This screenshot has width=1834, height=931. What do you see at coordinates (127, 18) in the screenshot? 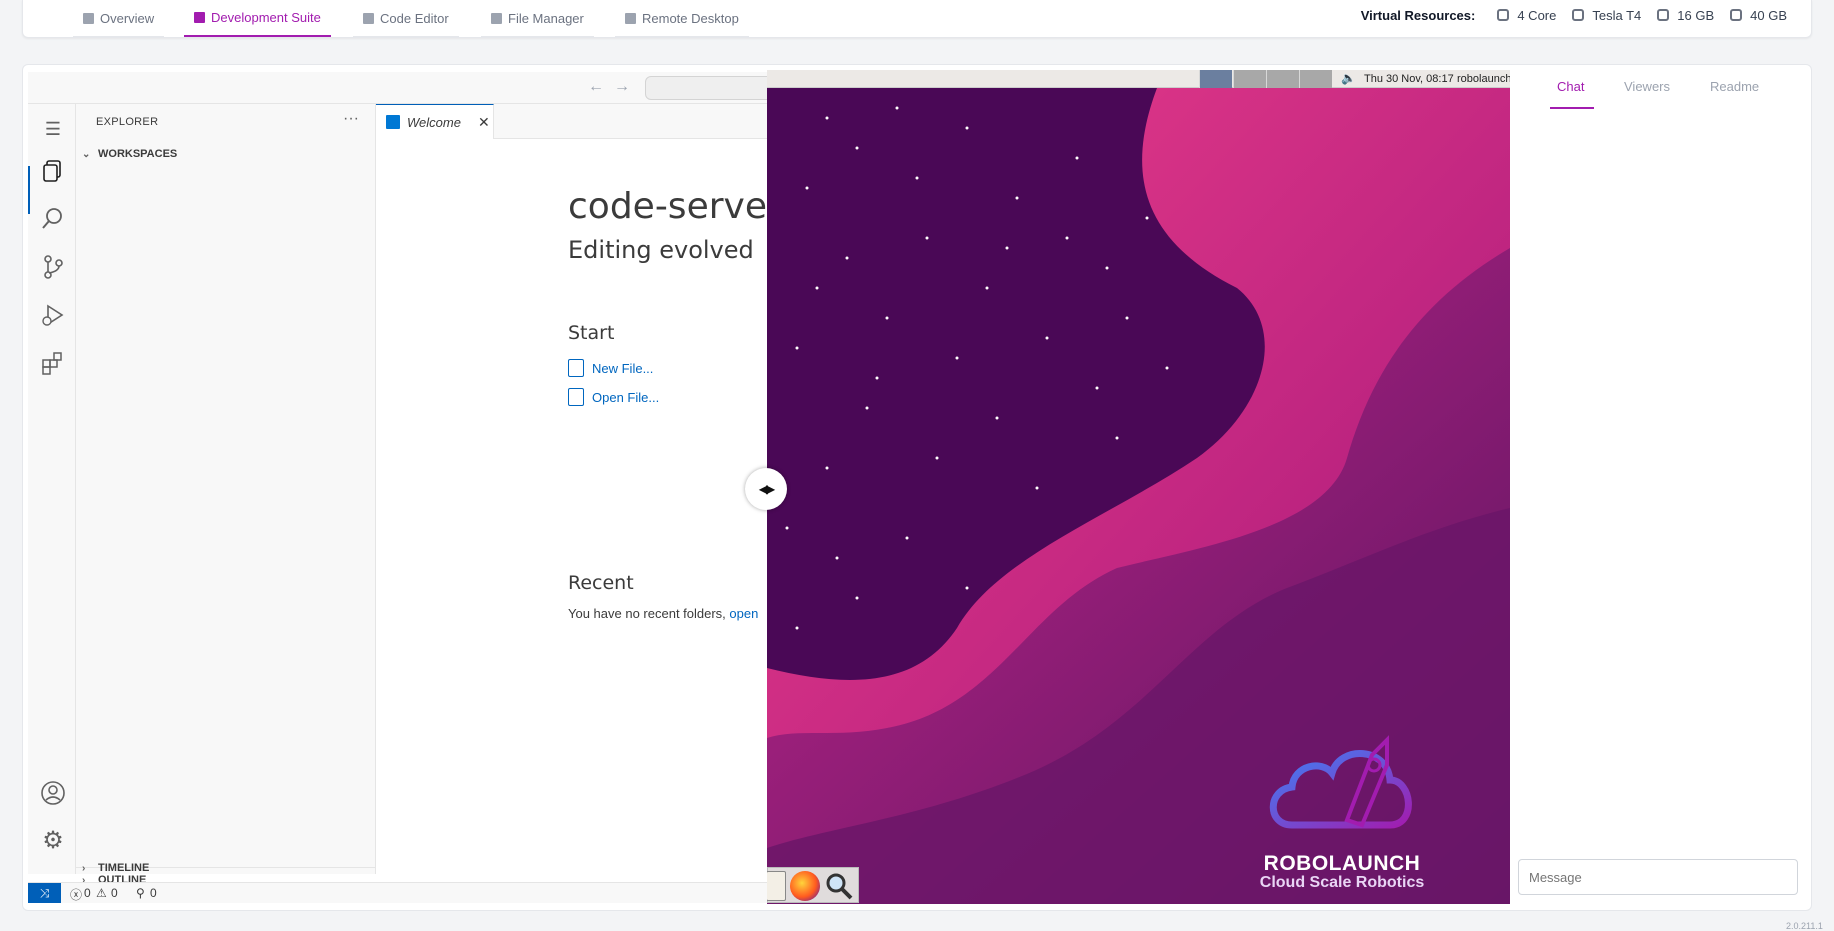
I see `tab-label: Overview` at bounding box center [127, 18].